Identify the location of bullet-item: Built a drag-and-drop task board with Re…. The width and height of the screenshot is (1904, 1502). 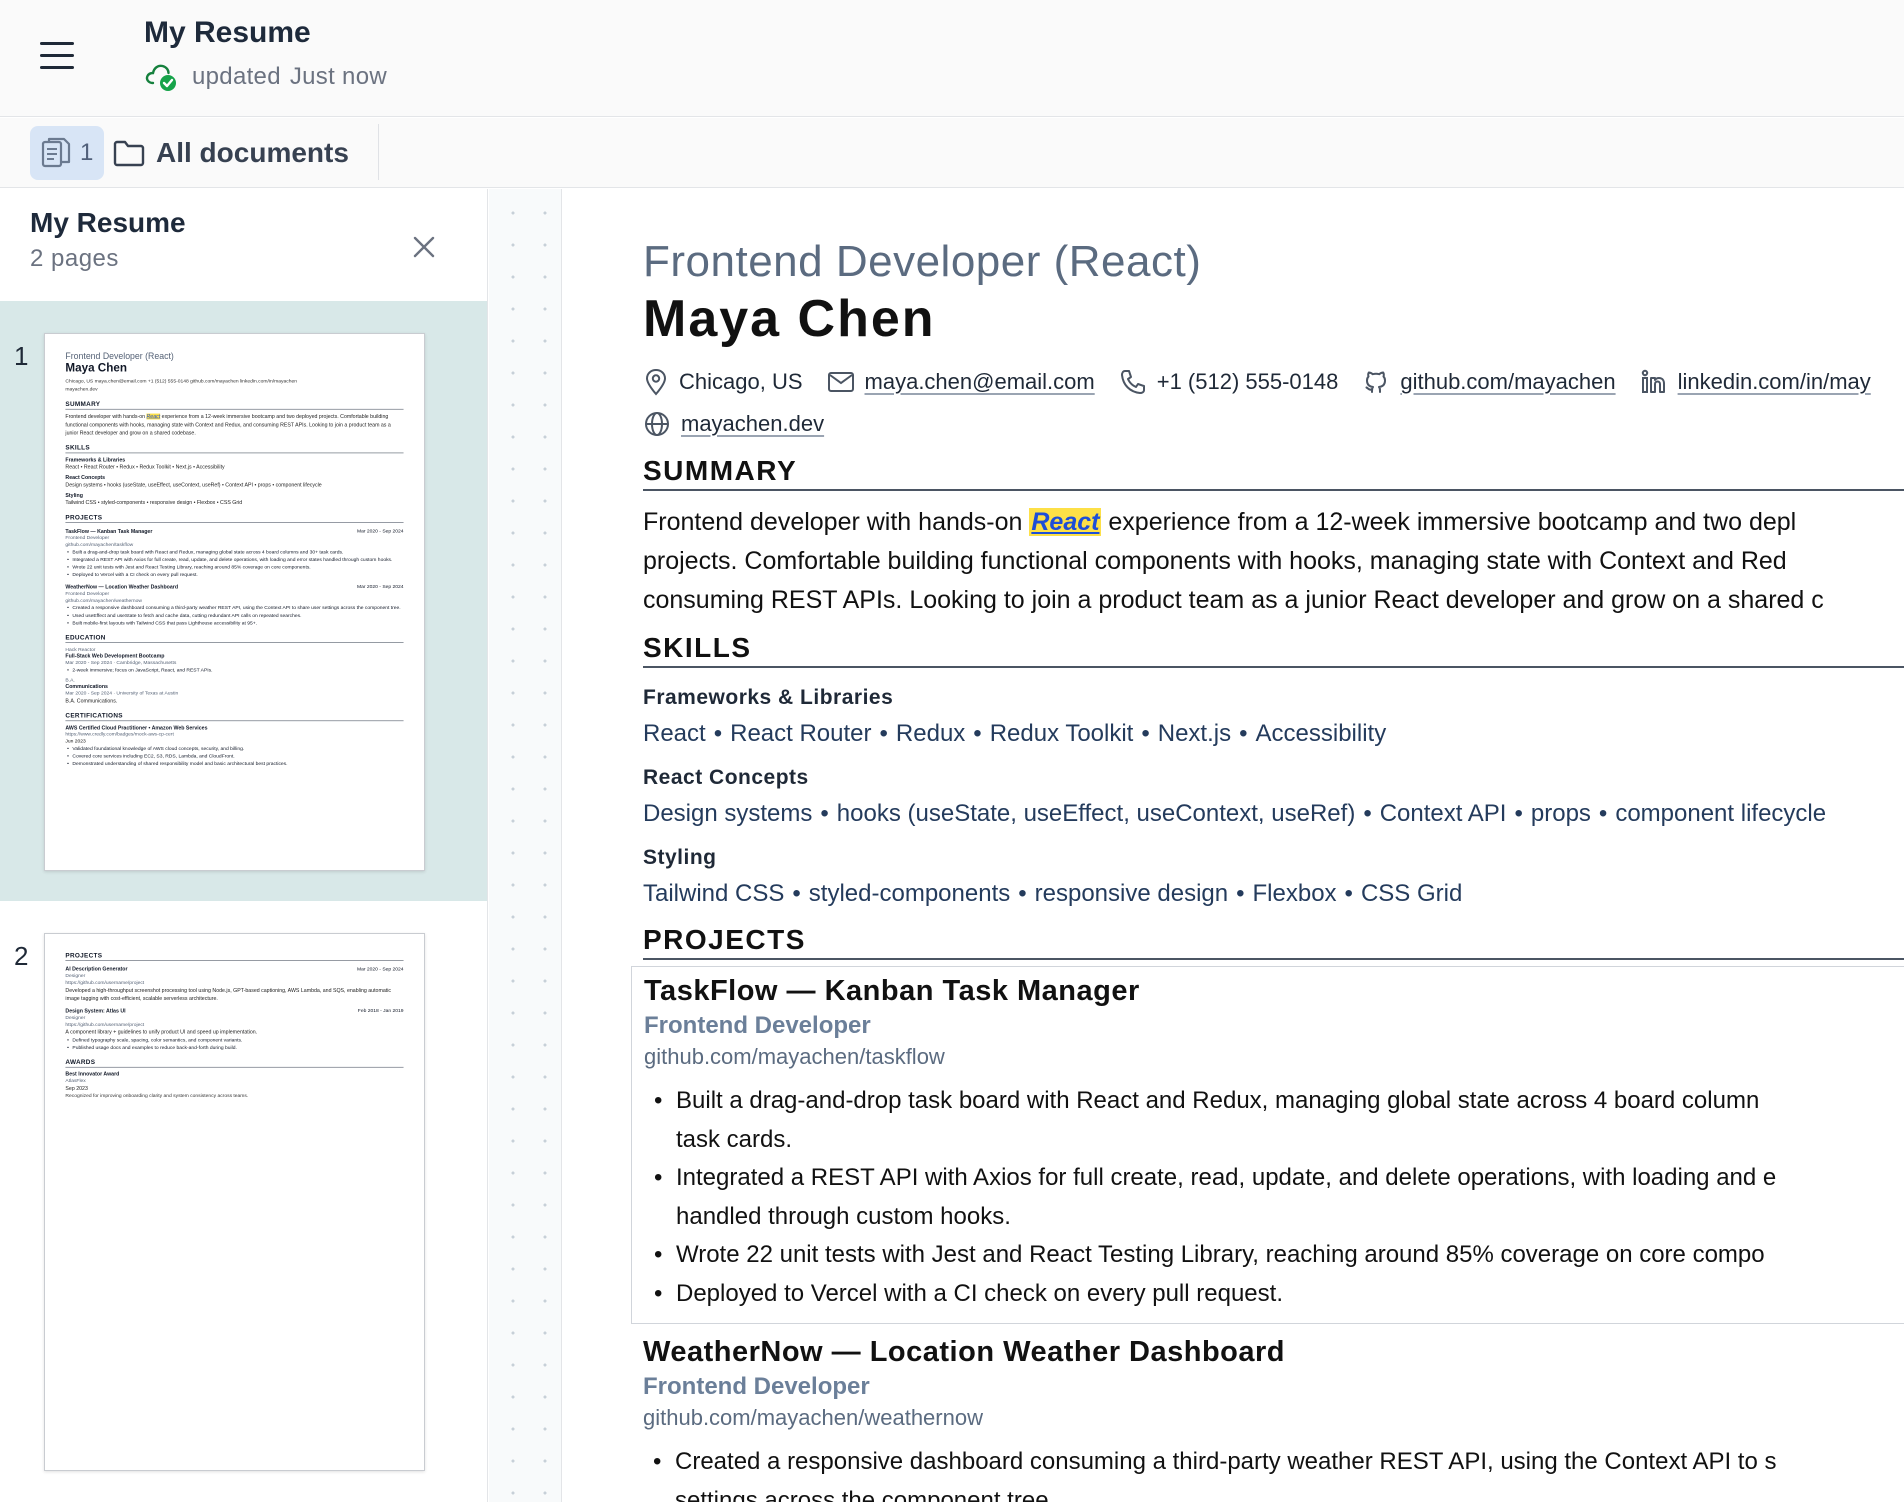
(1274, 1101).